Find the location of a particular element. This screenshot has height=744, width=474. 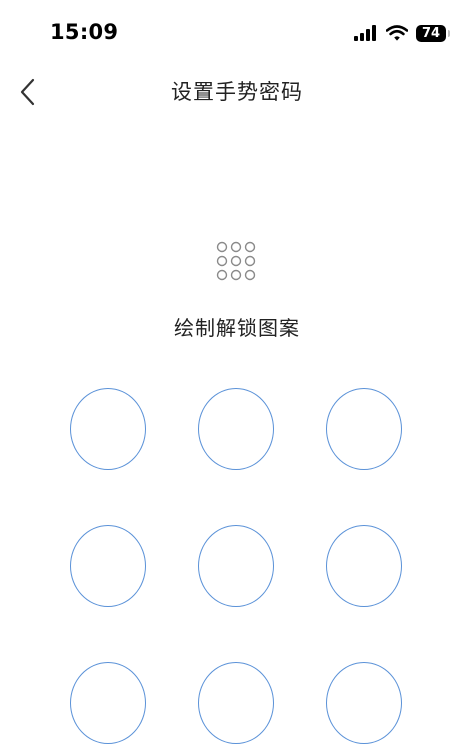

wifi-icon is located at coordinates (397, 33).